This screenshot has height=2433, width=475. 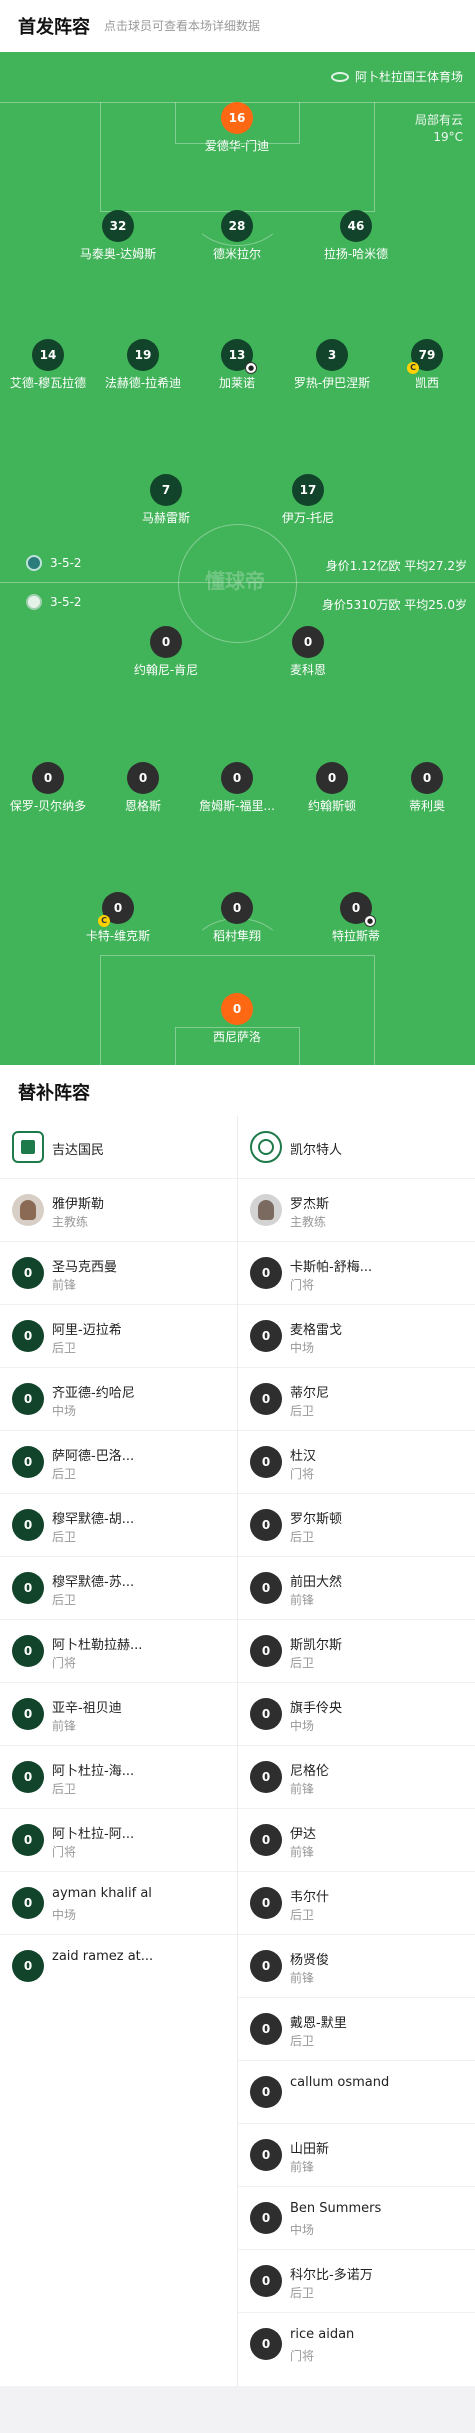 I want to click on player-position: 中场, so click(x=64, y=1915).